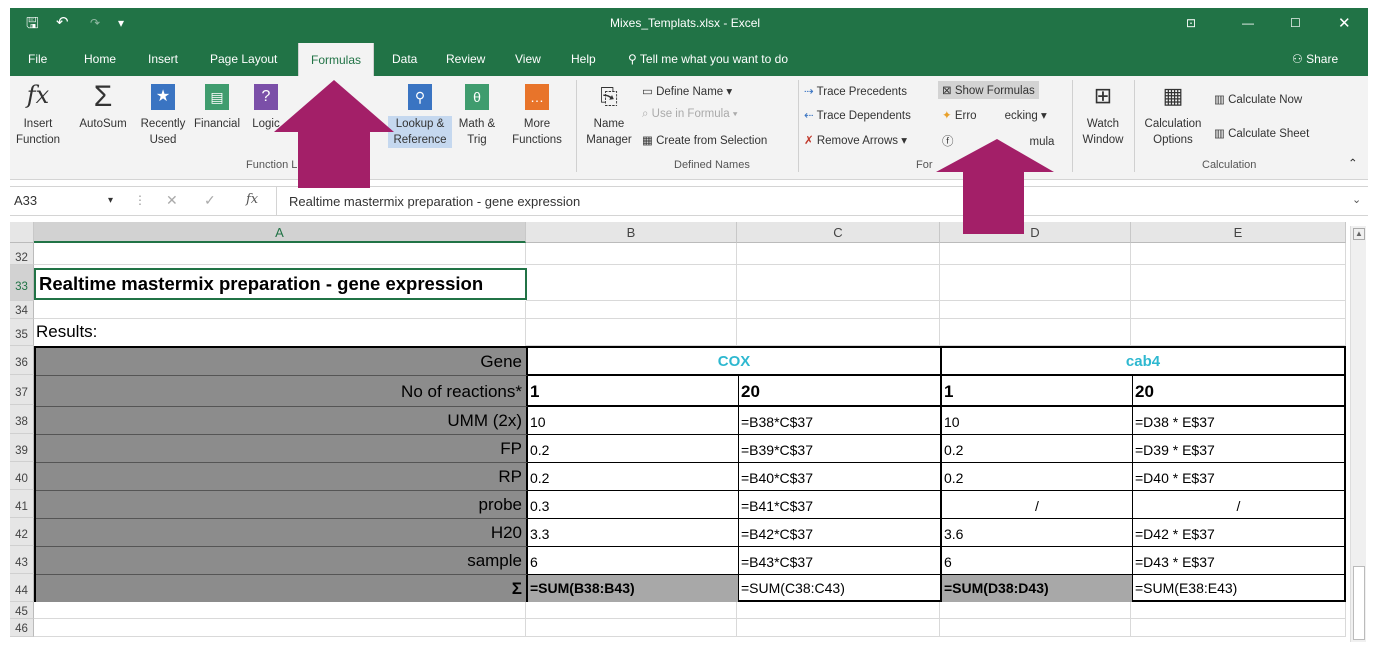  Describe the element at coordinates (22, 332) in the screenshot. I see `row-header: 35` at that location.